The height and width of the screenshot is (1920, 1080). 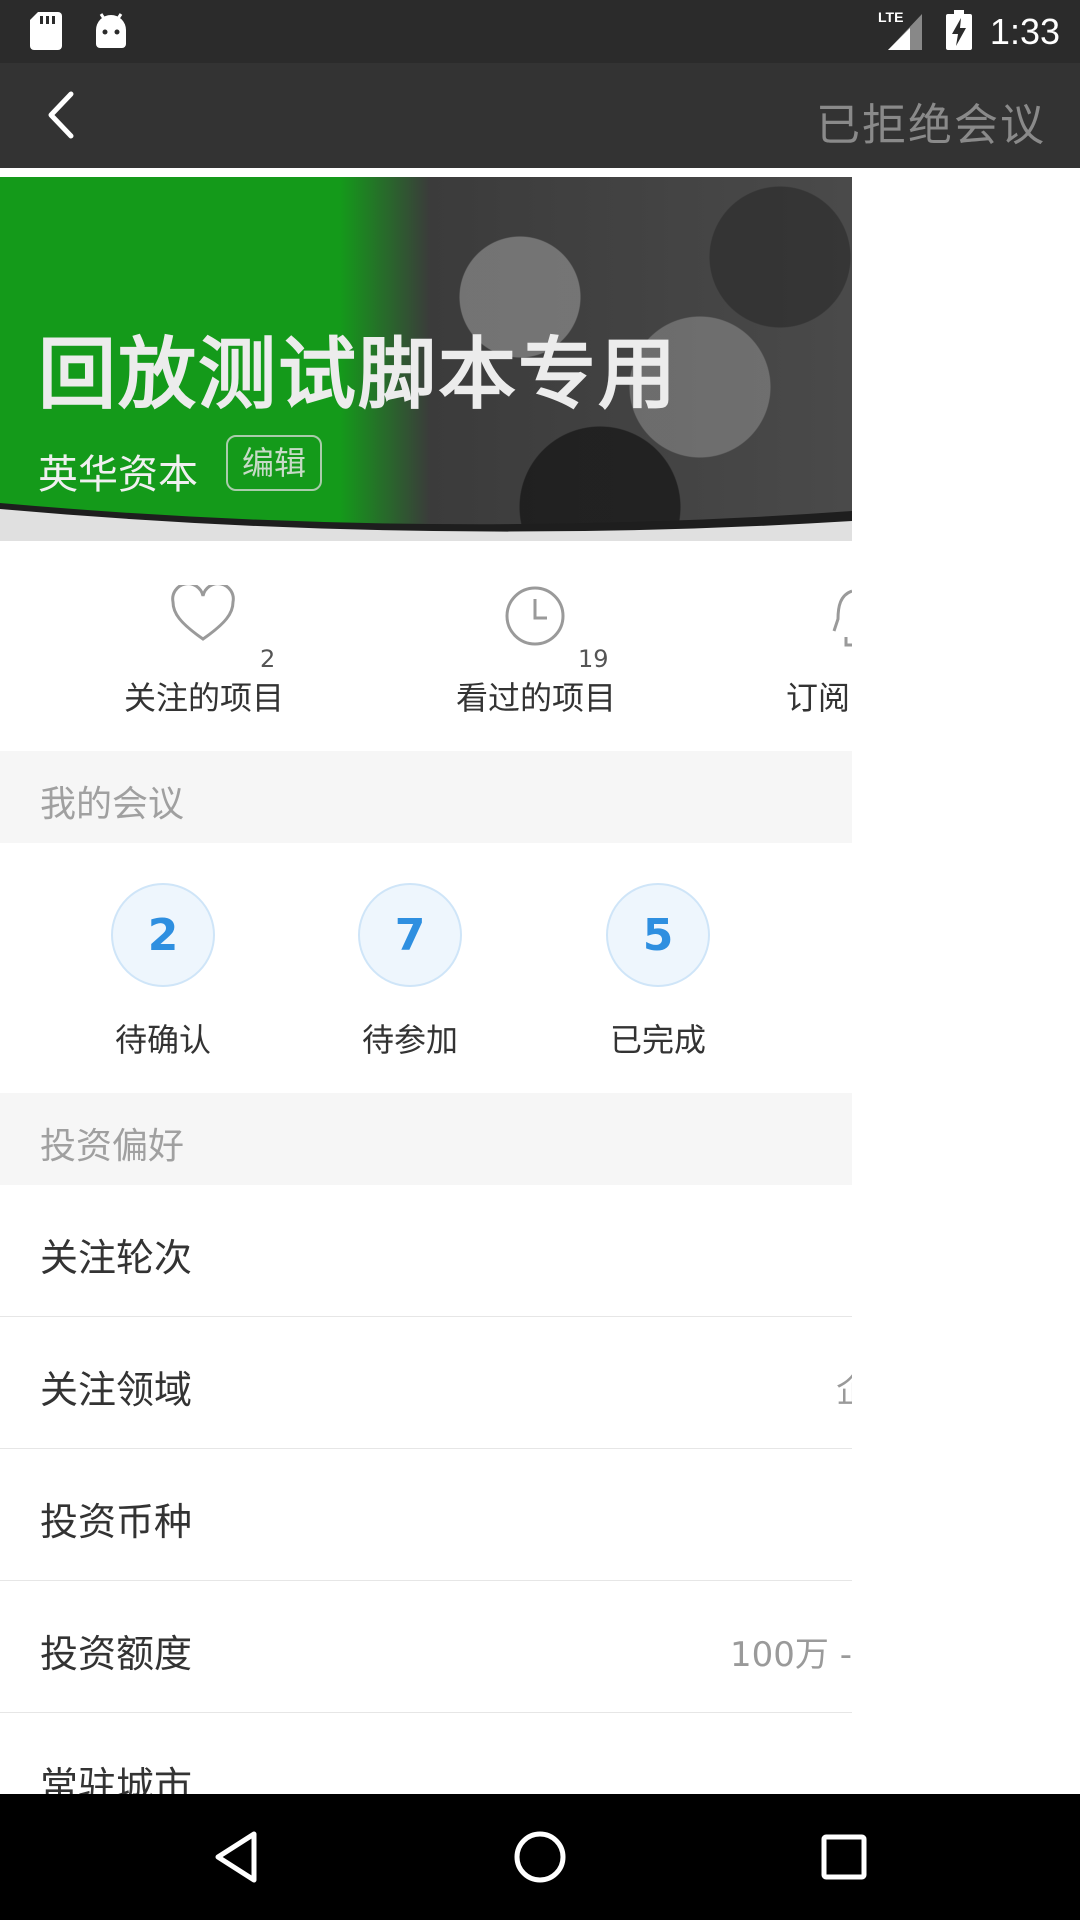 I want to click on status-time: 1:33, so click(x=1024, y=31).